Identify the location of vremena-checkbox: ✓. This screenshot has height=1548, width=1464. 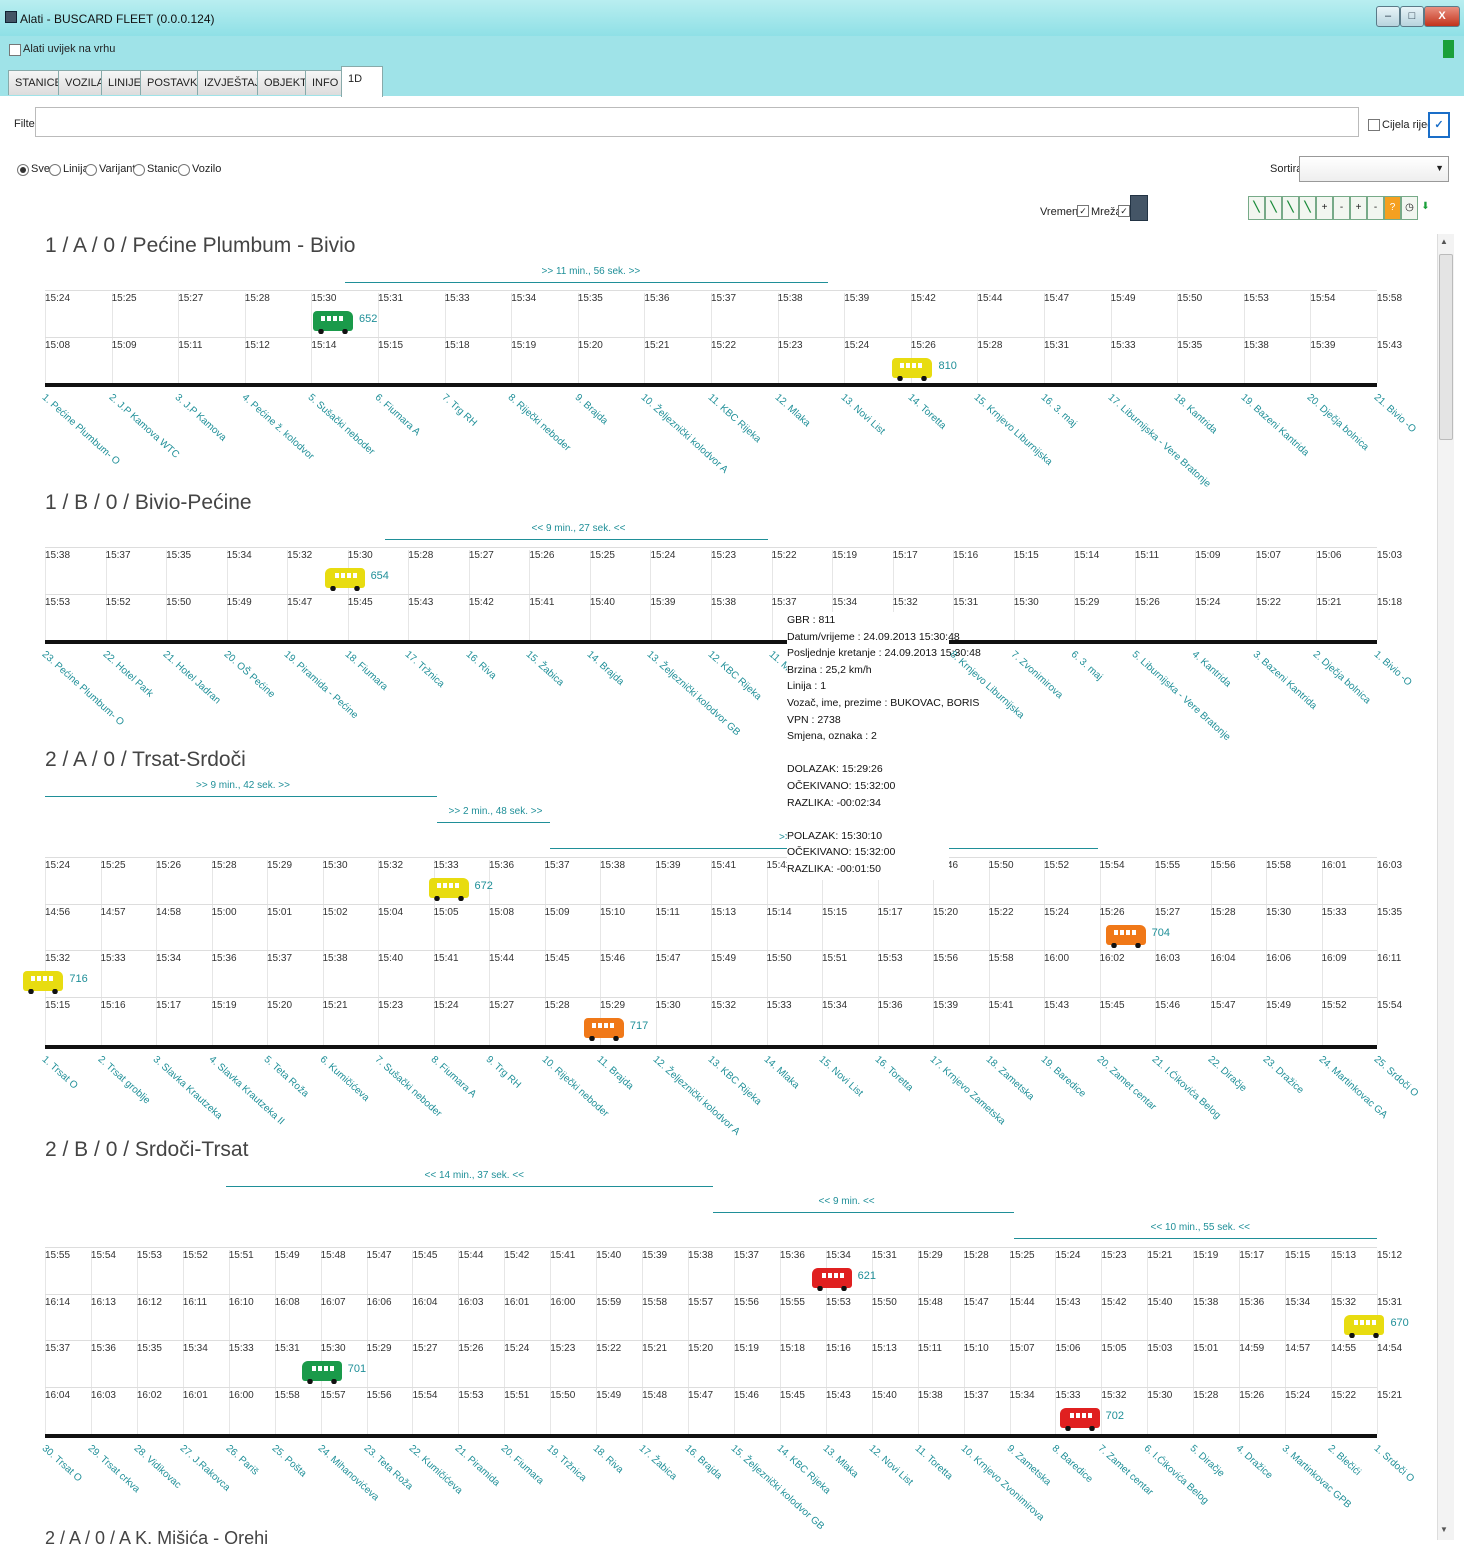
(1083, 211).